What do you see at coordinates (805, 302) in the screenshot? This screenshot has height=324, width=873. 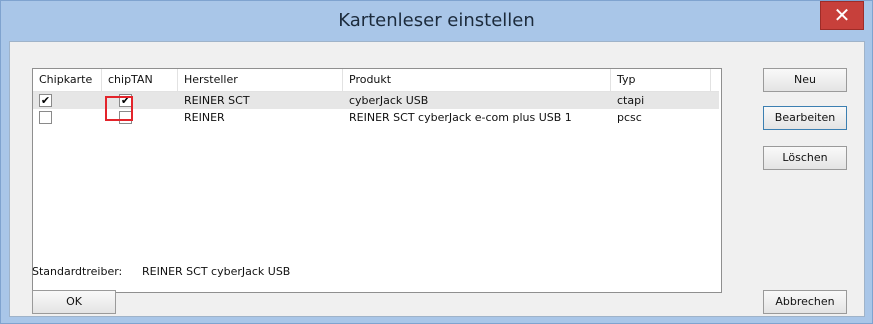 I see `abbrechen-button: Abbrechen` at bounding box center [805, 302].